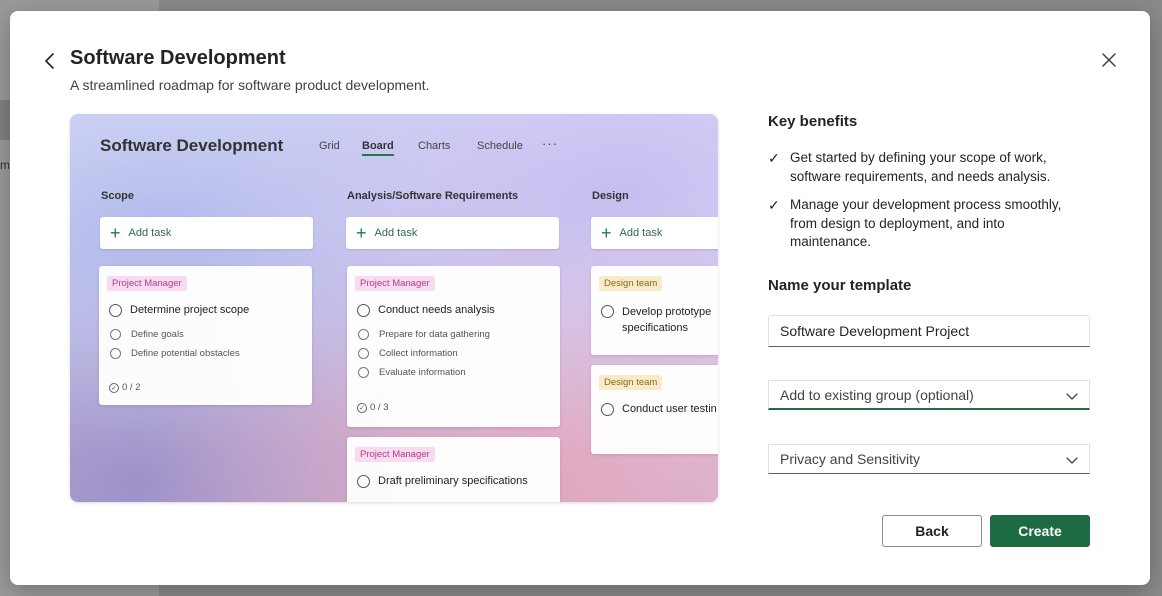 The width and height of the screenshot is (1162, 596). Describe the element at coordinates (1109, 60) in the screenshot. I see `close-icon` at that location.